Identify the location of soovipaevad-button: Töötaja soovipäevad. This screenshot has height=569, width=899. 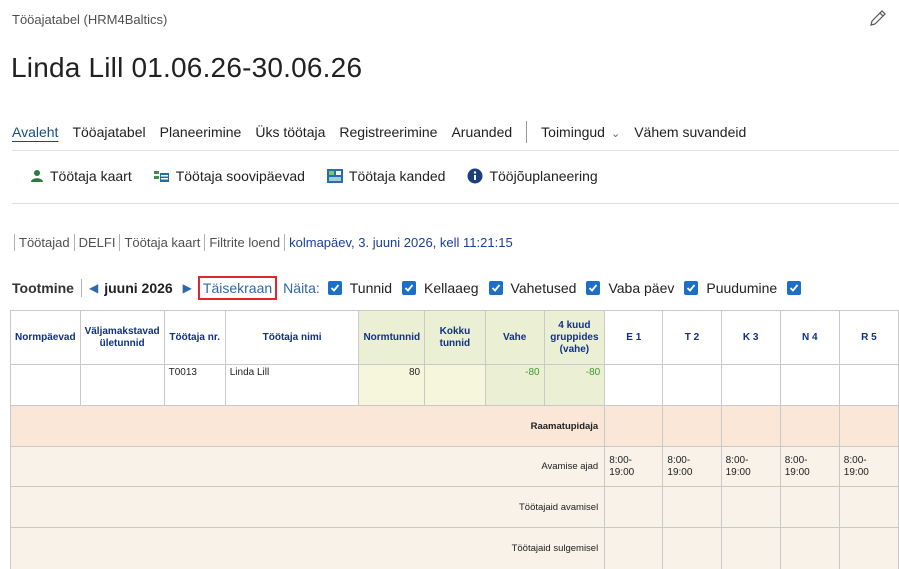
(229, 176).